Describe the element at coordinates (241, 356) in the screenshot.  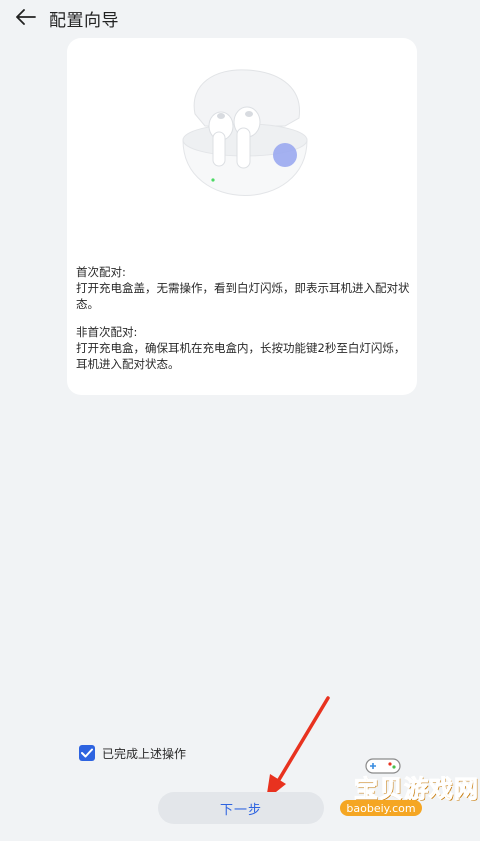
I see `repeat-pair-text: 打开充电盒，确保耳机在充电盒内，长按功能键2秒至白灯闪烁，耳机进入配对状态。` at that location.